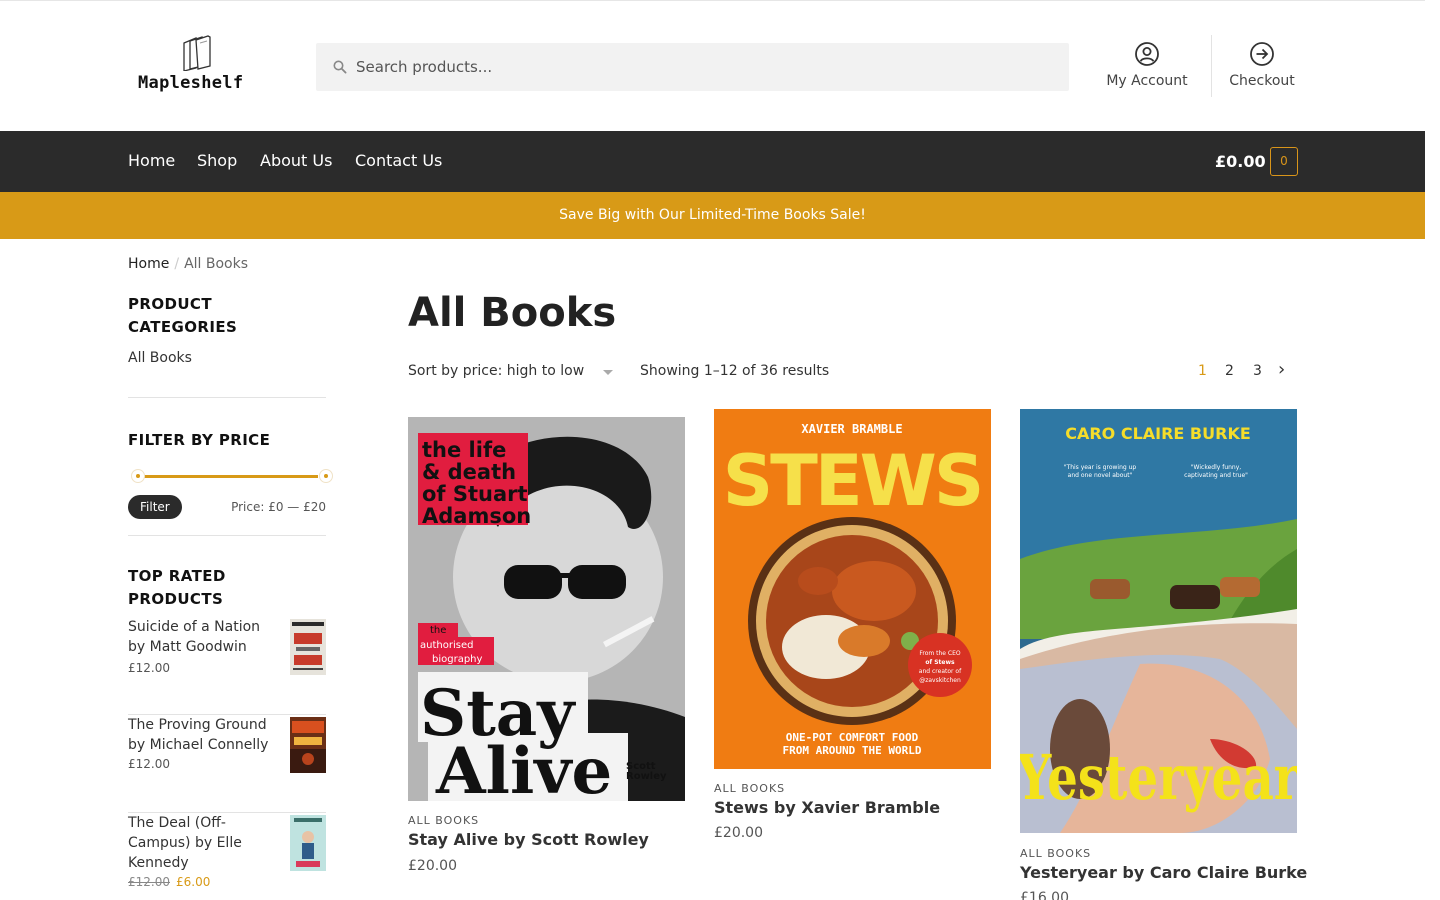 The width and height of the screenshot is (1440, 900). I want to click on top-rated-item-title: The Proving Ground by Michael Connelly, so click(203, 735).